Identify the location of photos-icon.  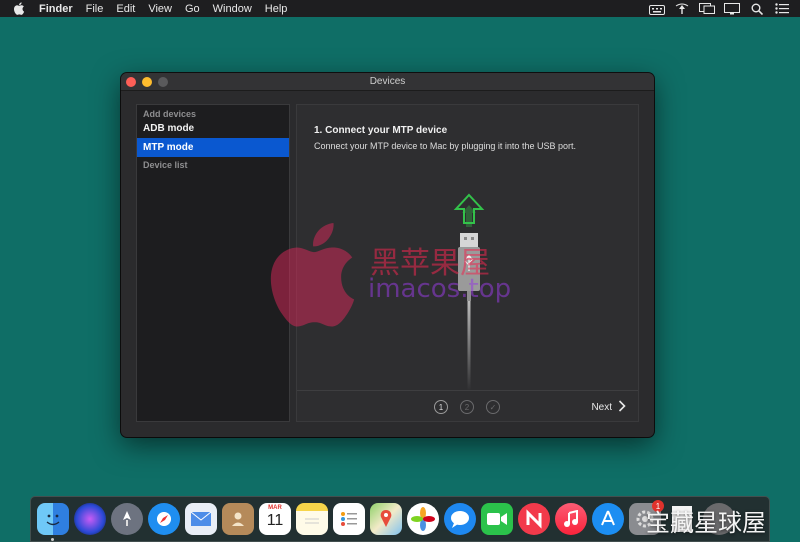
(423, 519).